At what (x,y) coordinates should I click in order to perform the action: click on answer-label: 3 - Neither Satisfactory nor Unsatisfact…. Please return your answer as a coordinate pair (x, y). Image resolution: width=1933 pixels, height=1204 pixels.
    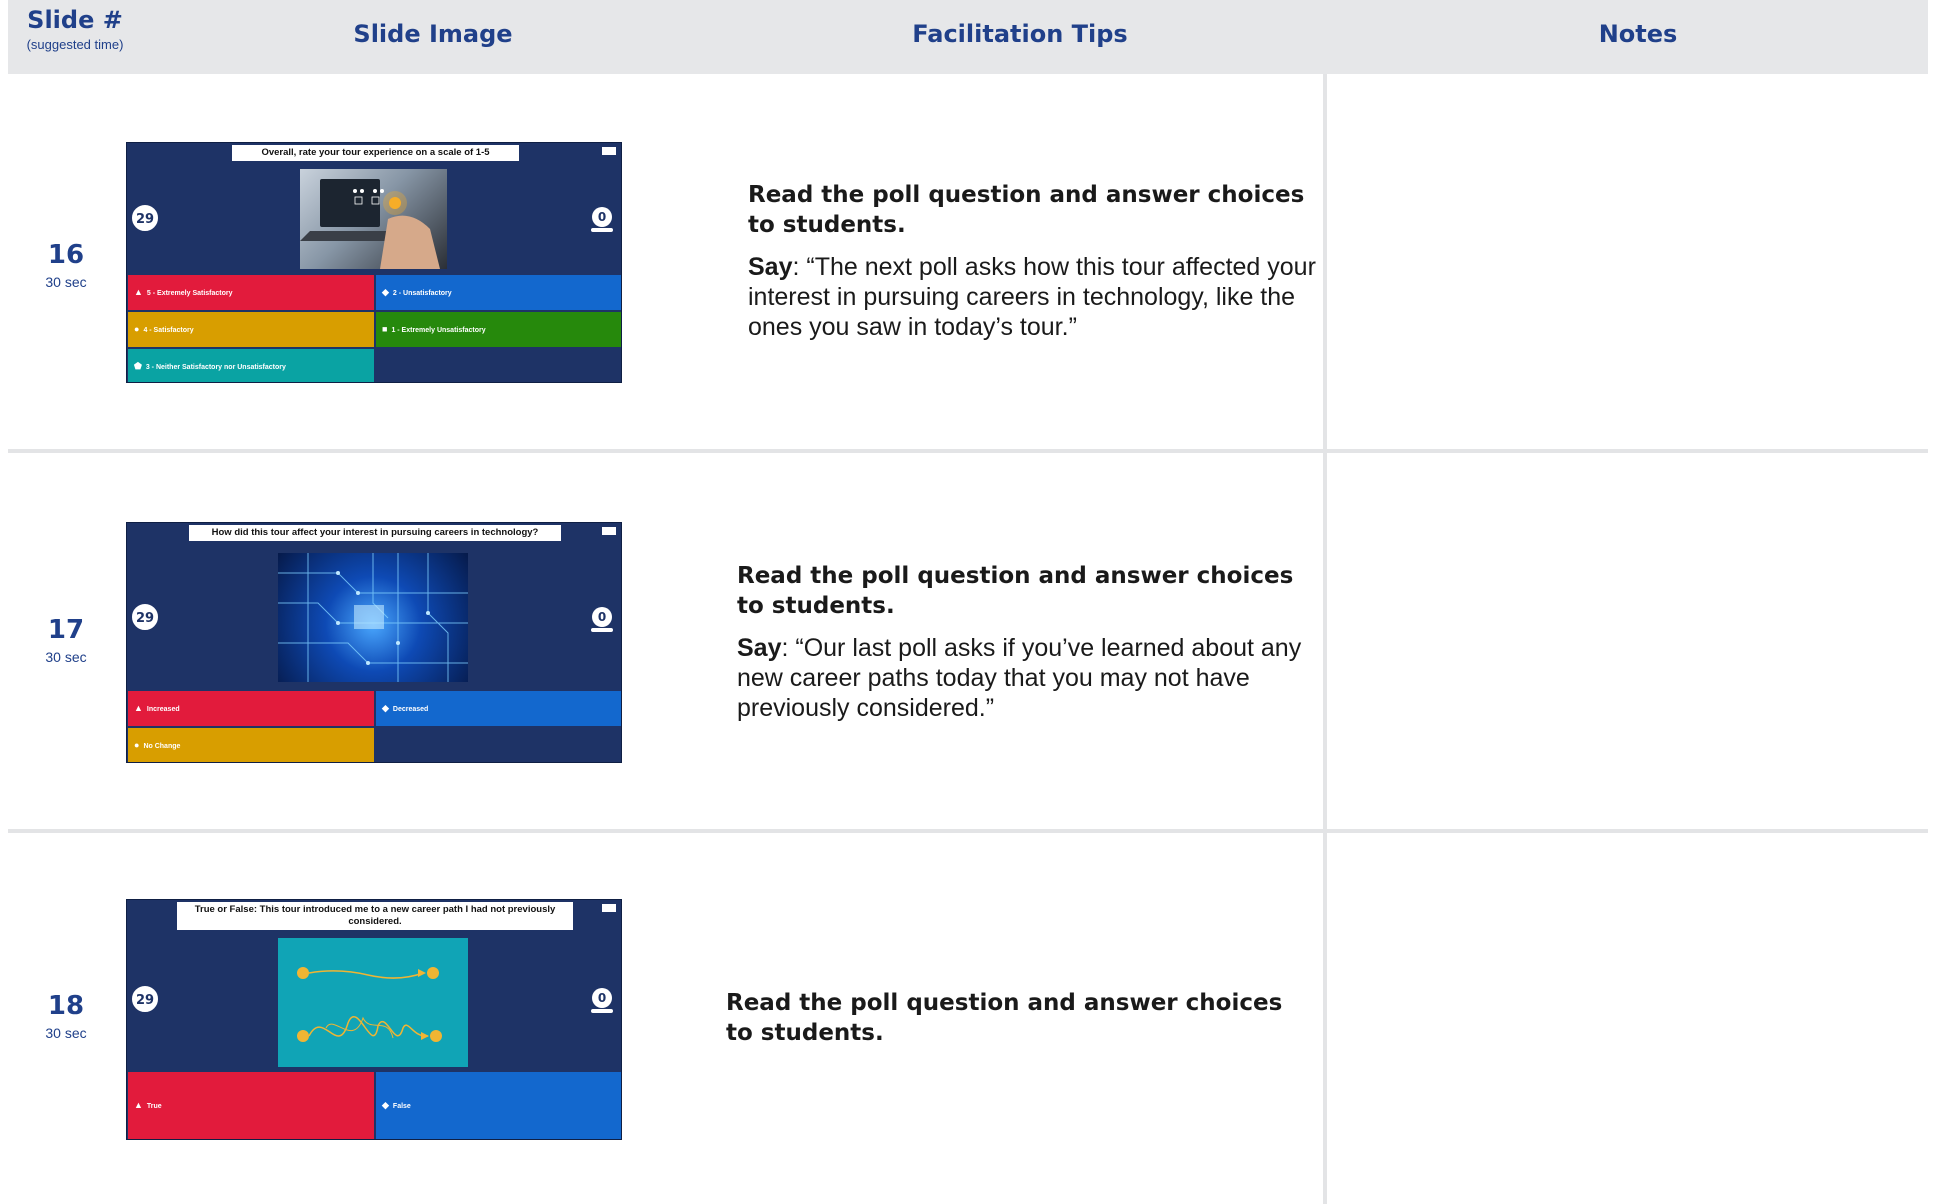
    Looking at the image, I should click on (215, 367).